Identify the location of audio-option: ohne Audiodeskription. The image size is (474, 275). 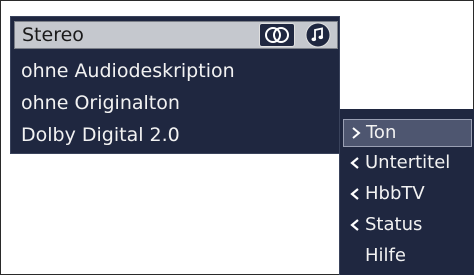
(175, 72).